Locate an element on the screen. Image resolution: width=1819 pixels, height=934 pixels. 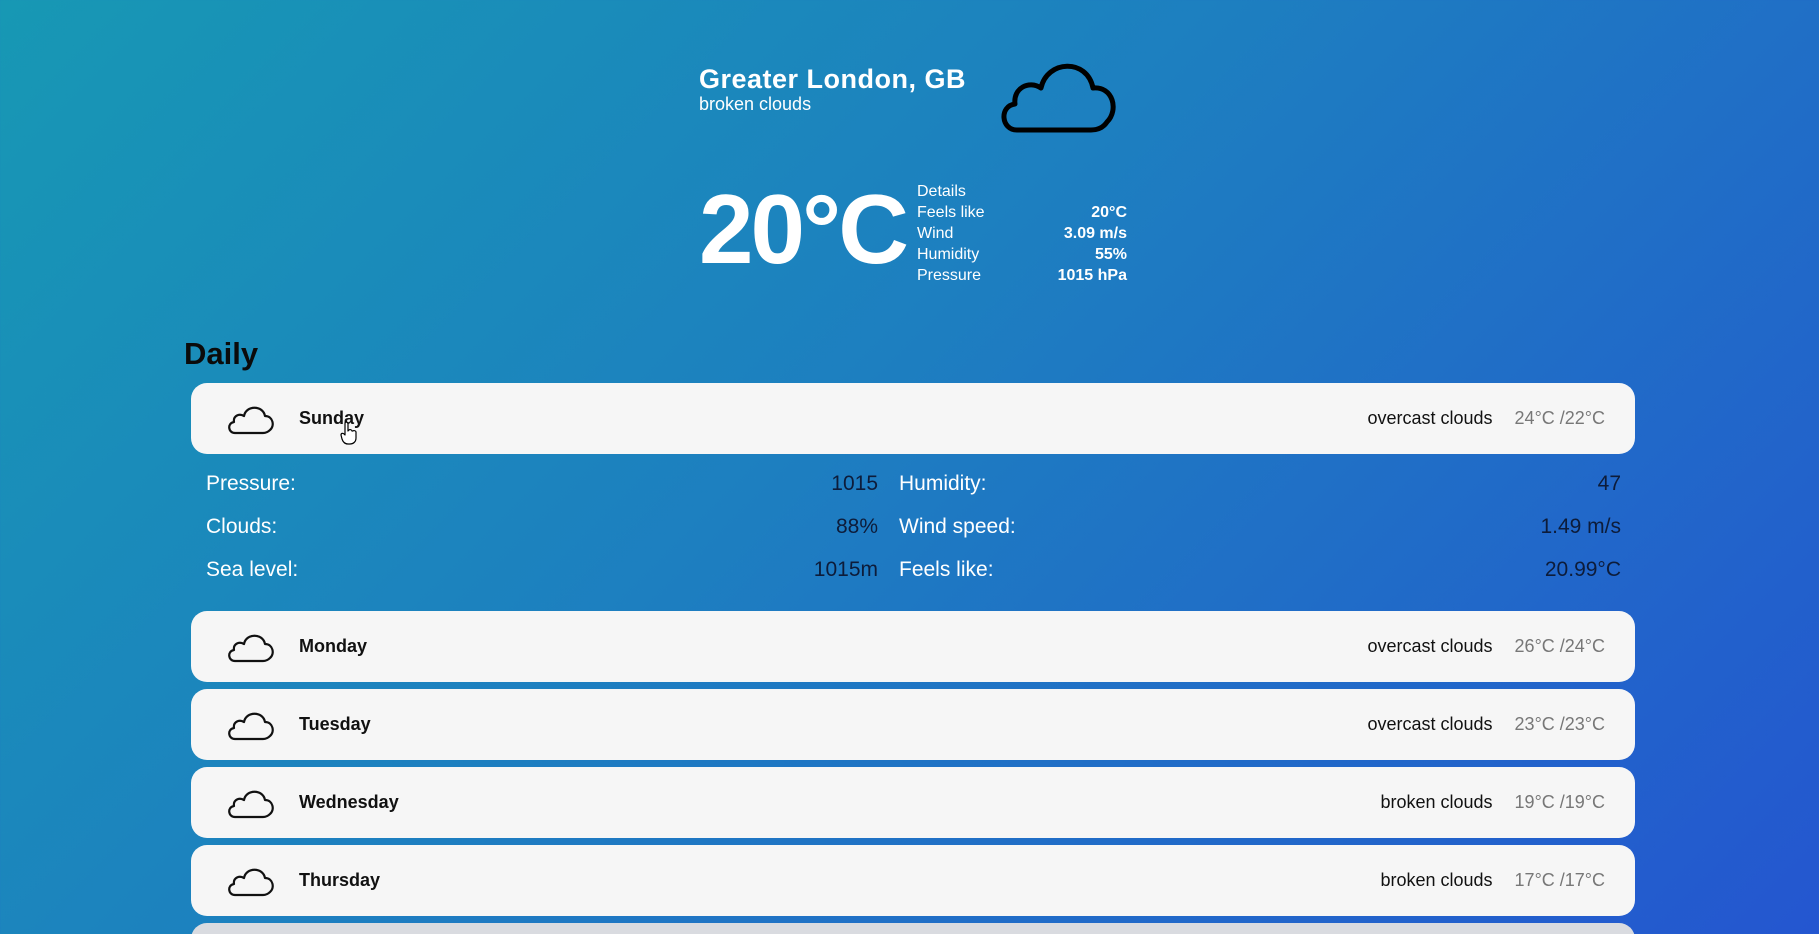
detail-wind-speed: Wind speed: 1.49 m/s is located at coordinates (1260, 536).